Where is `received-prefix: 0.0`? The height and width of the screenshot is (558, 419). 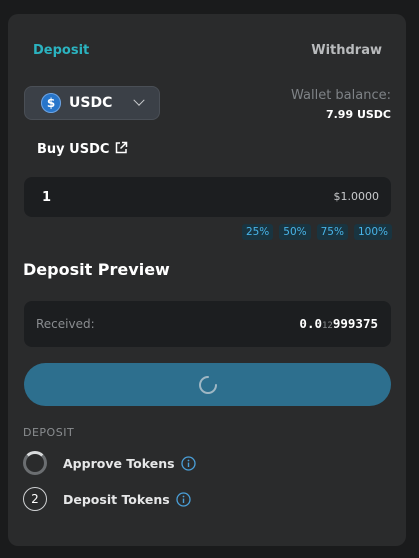 received-prefix: 0.0 is located at coordinates (310, 323).